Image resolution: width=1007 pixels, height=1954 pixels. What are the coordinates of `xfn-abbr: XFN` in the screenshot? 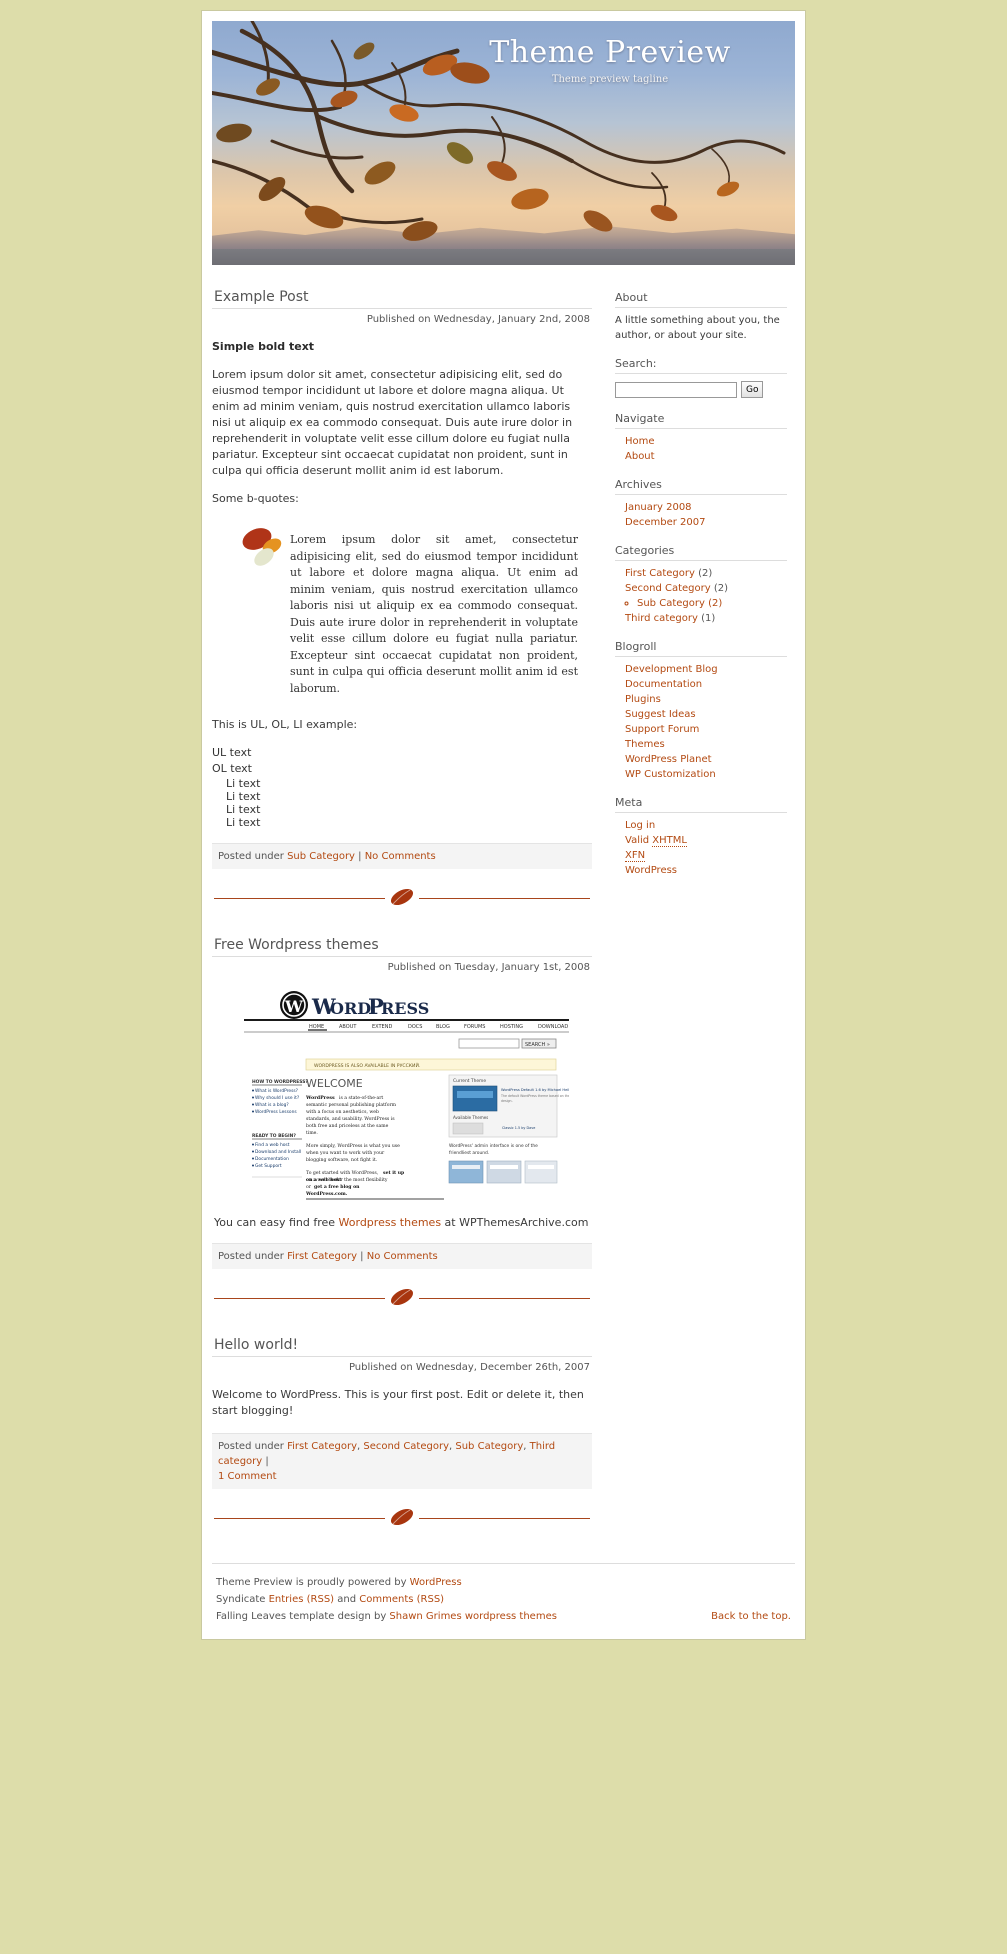 It's located at (635, 856).